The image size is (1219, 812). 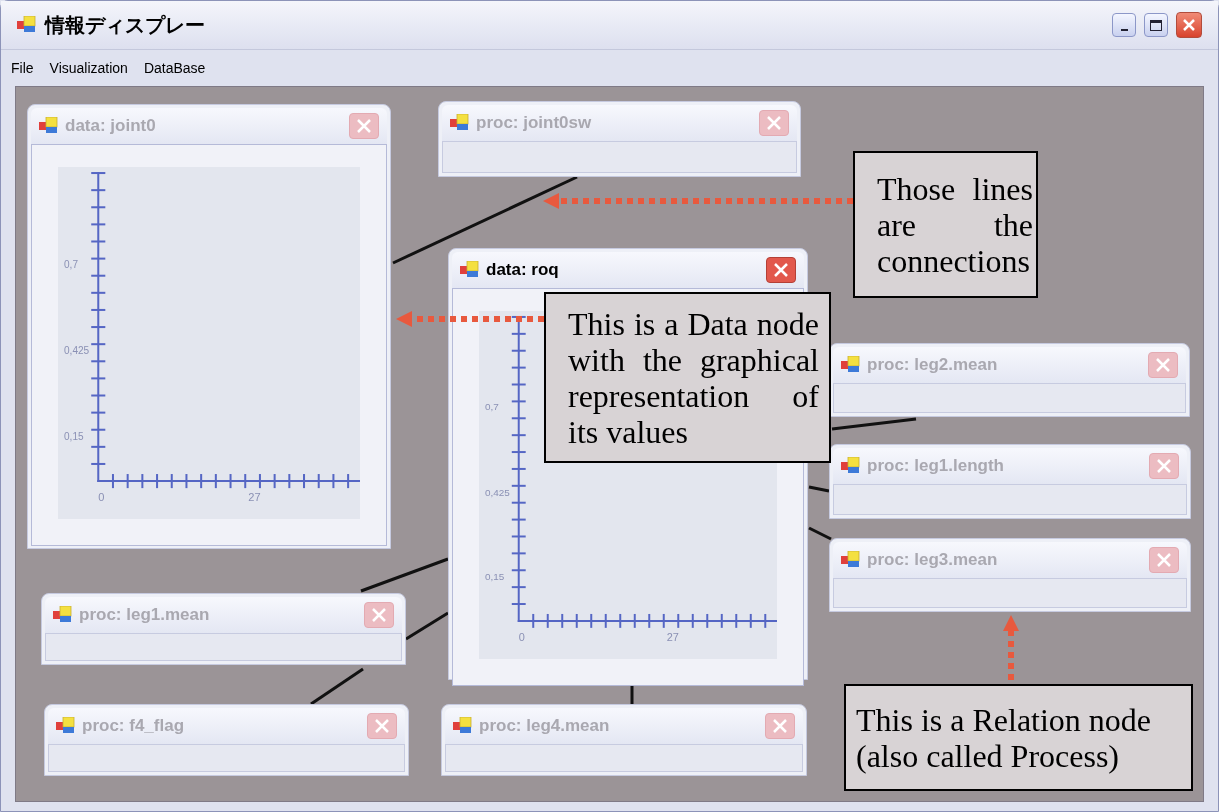 What do you see at coordinates (1009, 380) in the screenshot?
I see `node-window: proc: leg2.mean` at bounding box center [1009, 380].